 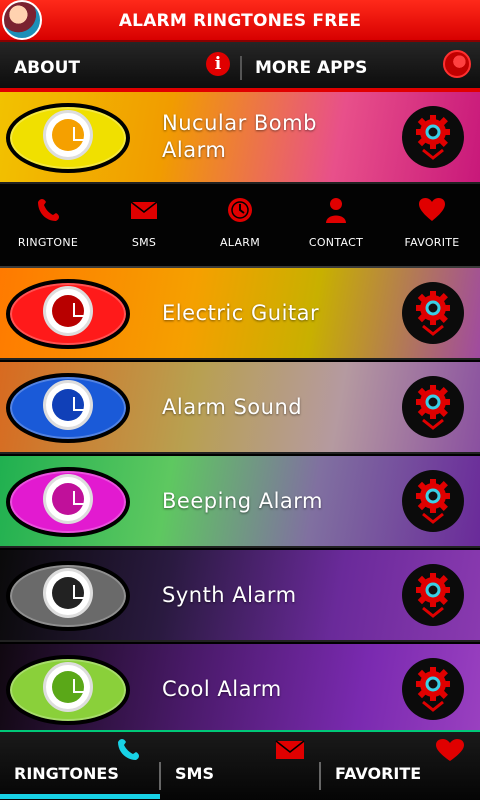 I want to click on ringtone-title: Synth Alarm, so click(x=229, y=595).